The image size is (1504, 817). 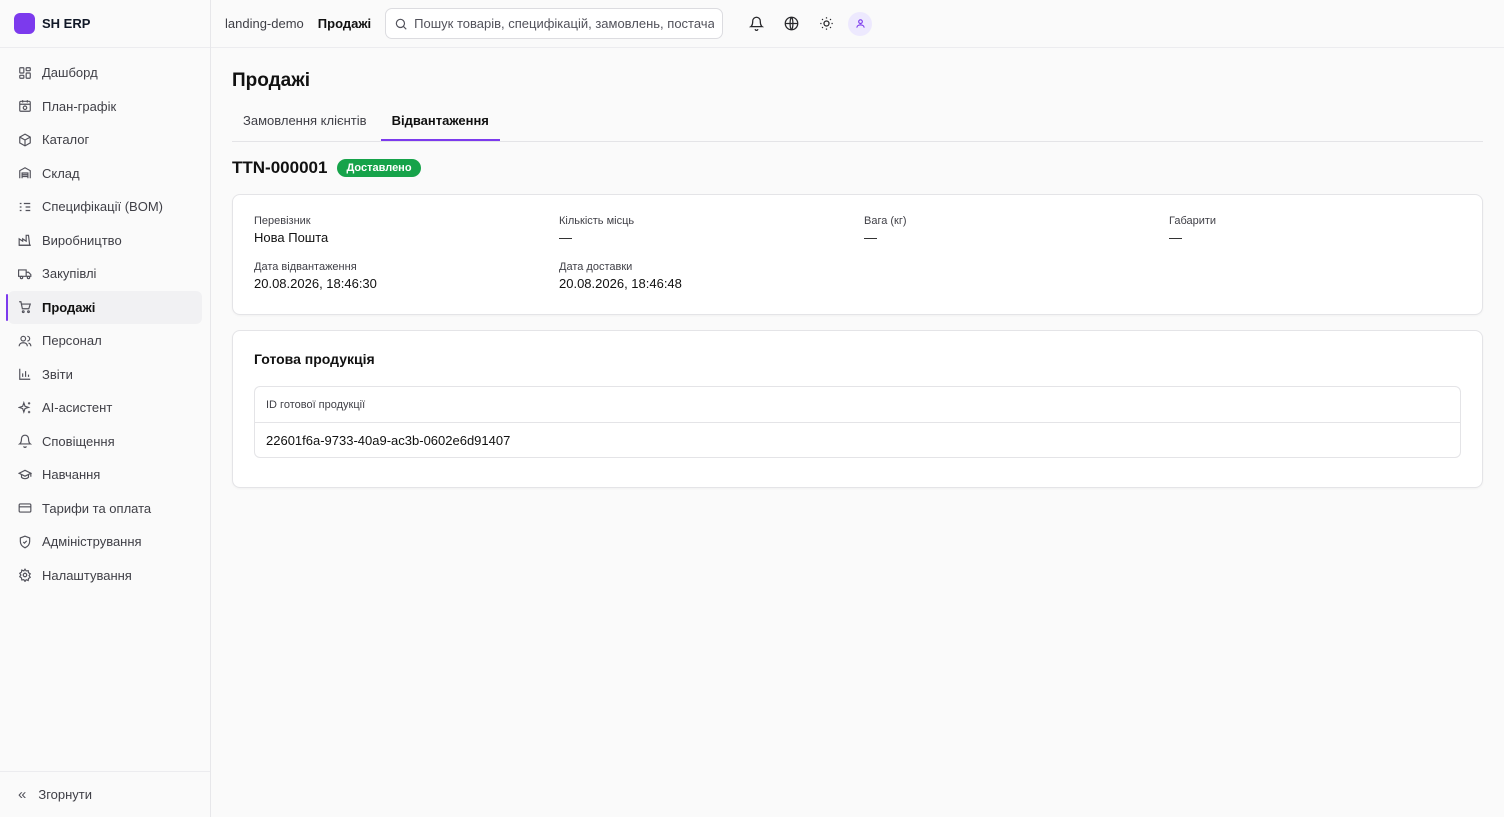 I want to click on topbar: landing-demo Продажі, so click(x=857, y=24).